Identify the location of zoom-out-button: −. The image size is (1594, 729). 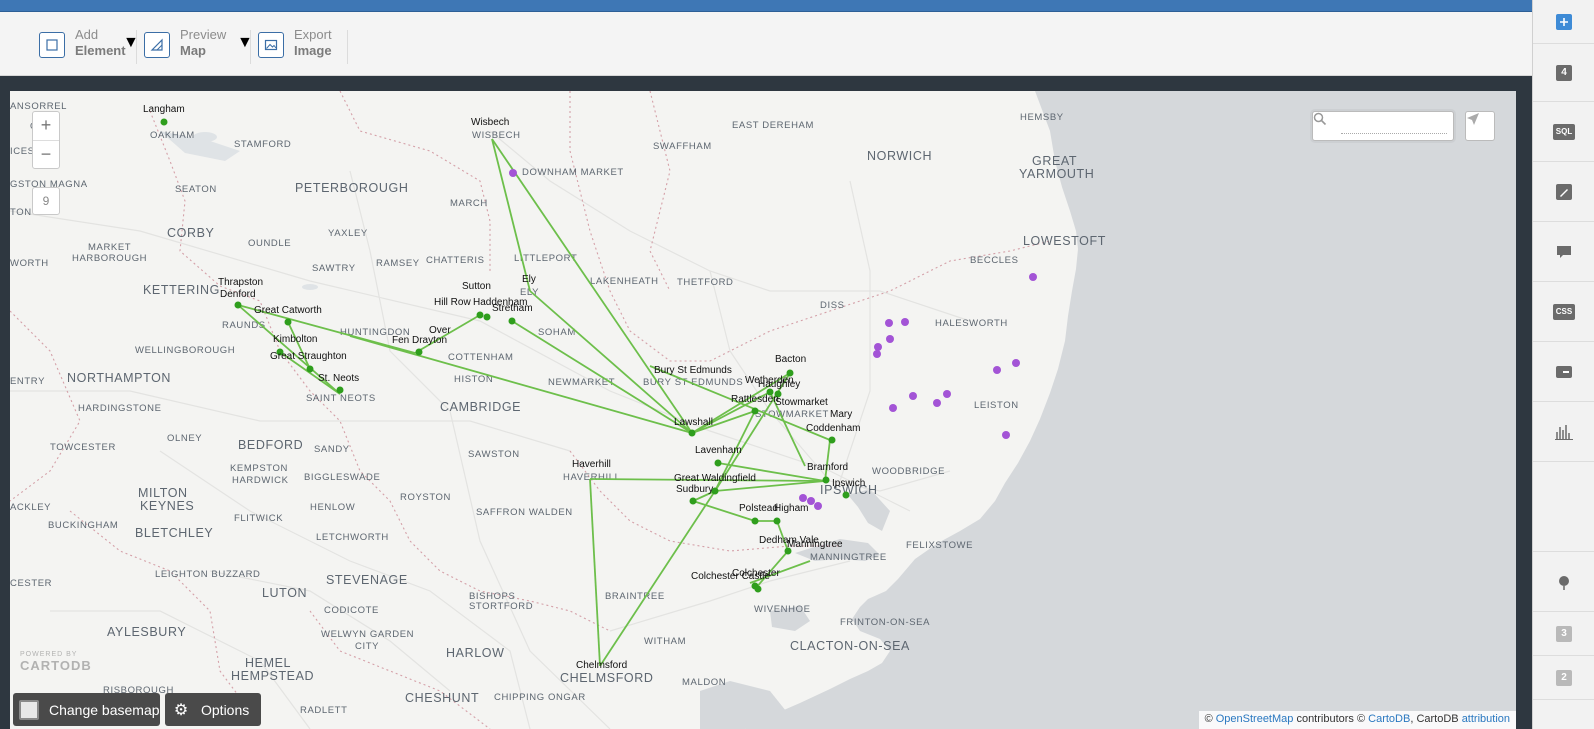
(46, 154).